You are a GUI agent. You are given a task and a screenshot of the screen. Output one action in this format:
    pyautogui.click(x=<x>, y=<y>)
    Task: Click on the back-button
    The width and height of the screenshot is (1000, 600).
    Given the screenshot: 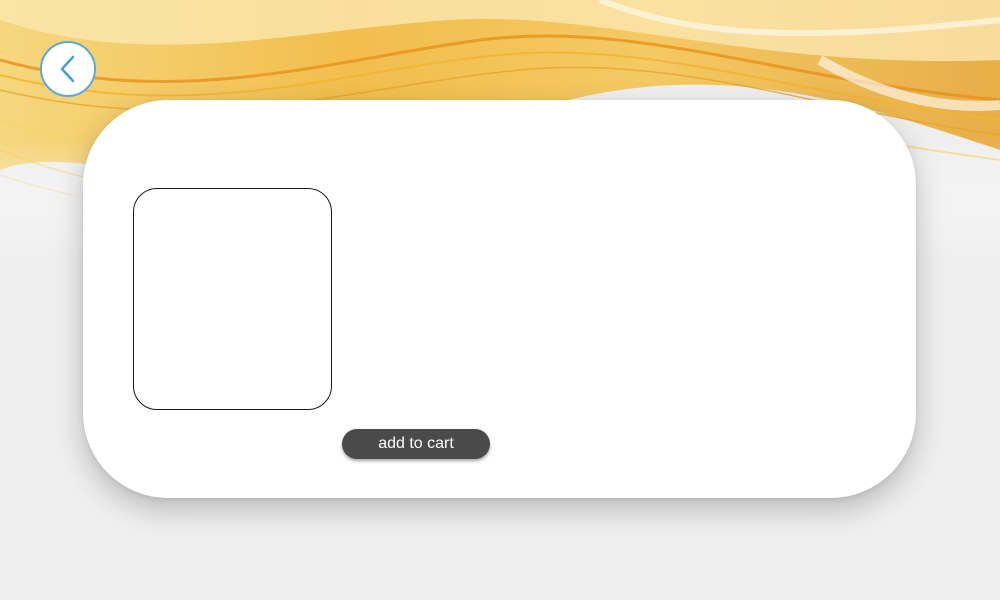 What is the action you would take?
    pyautogui.click(x=68, y=69)
    